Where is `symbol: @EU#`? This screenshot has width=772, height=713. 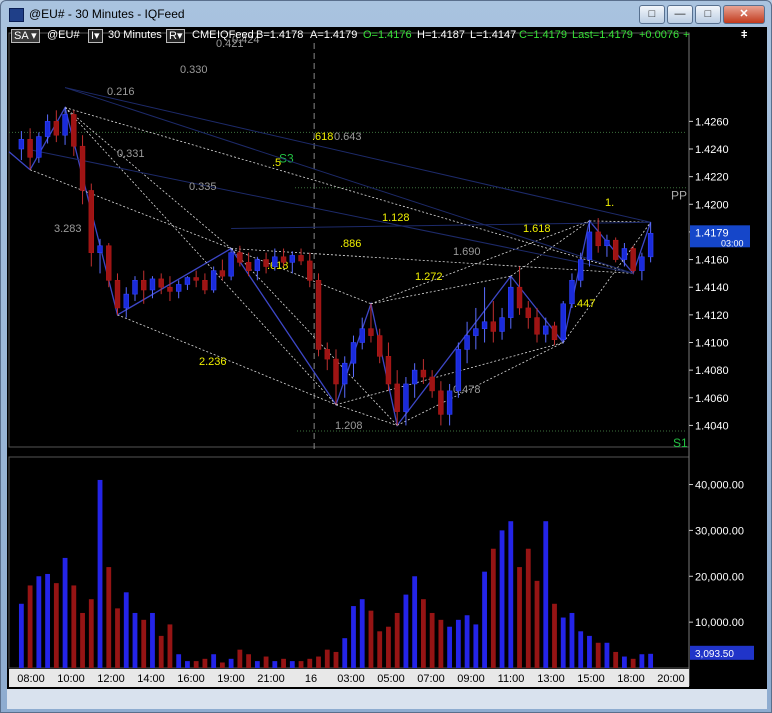 symbol: @EU# is located at coordinates (63, 35).